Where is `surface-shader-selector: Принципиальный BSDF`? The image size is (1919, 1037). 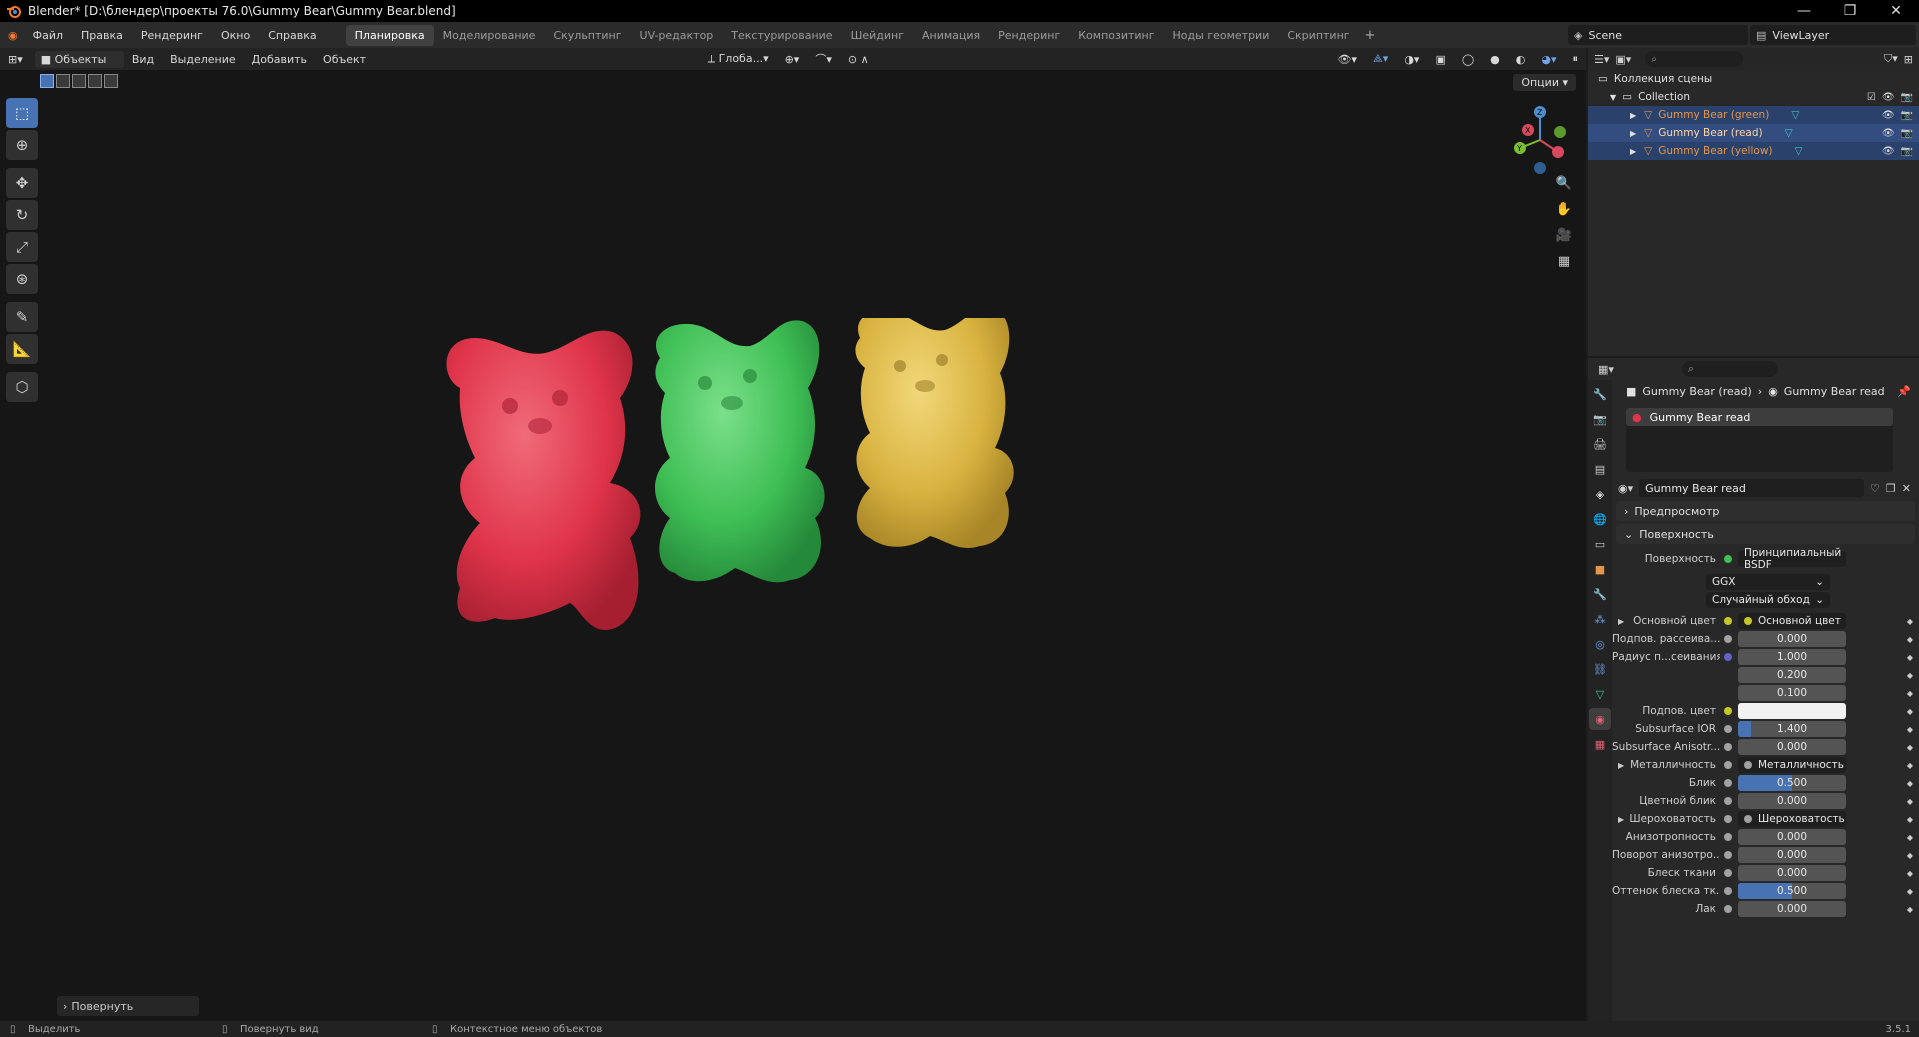 surface-shader-selector: Принципиальный BSDF is located at coordinates (1792, 559).